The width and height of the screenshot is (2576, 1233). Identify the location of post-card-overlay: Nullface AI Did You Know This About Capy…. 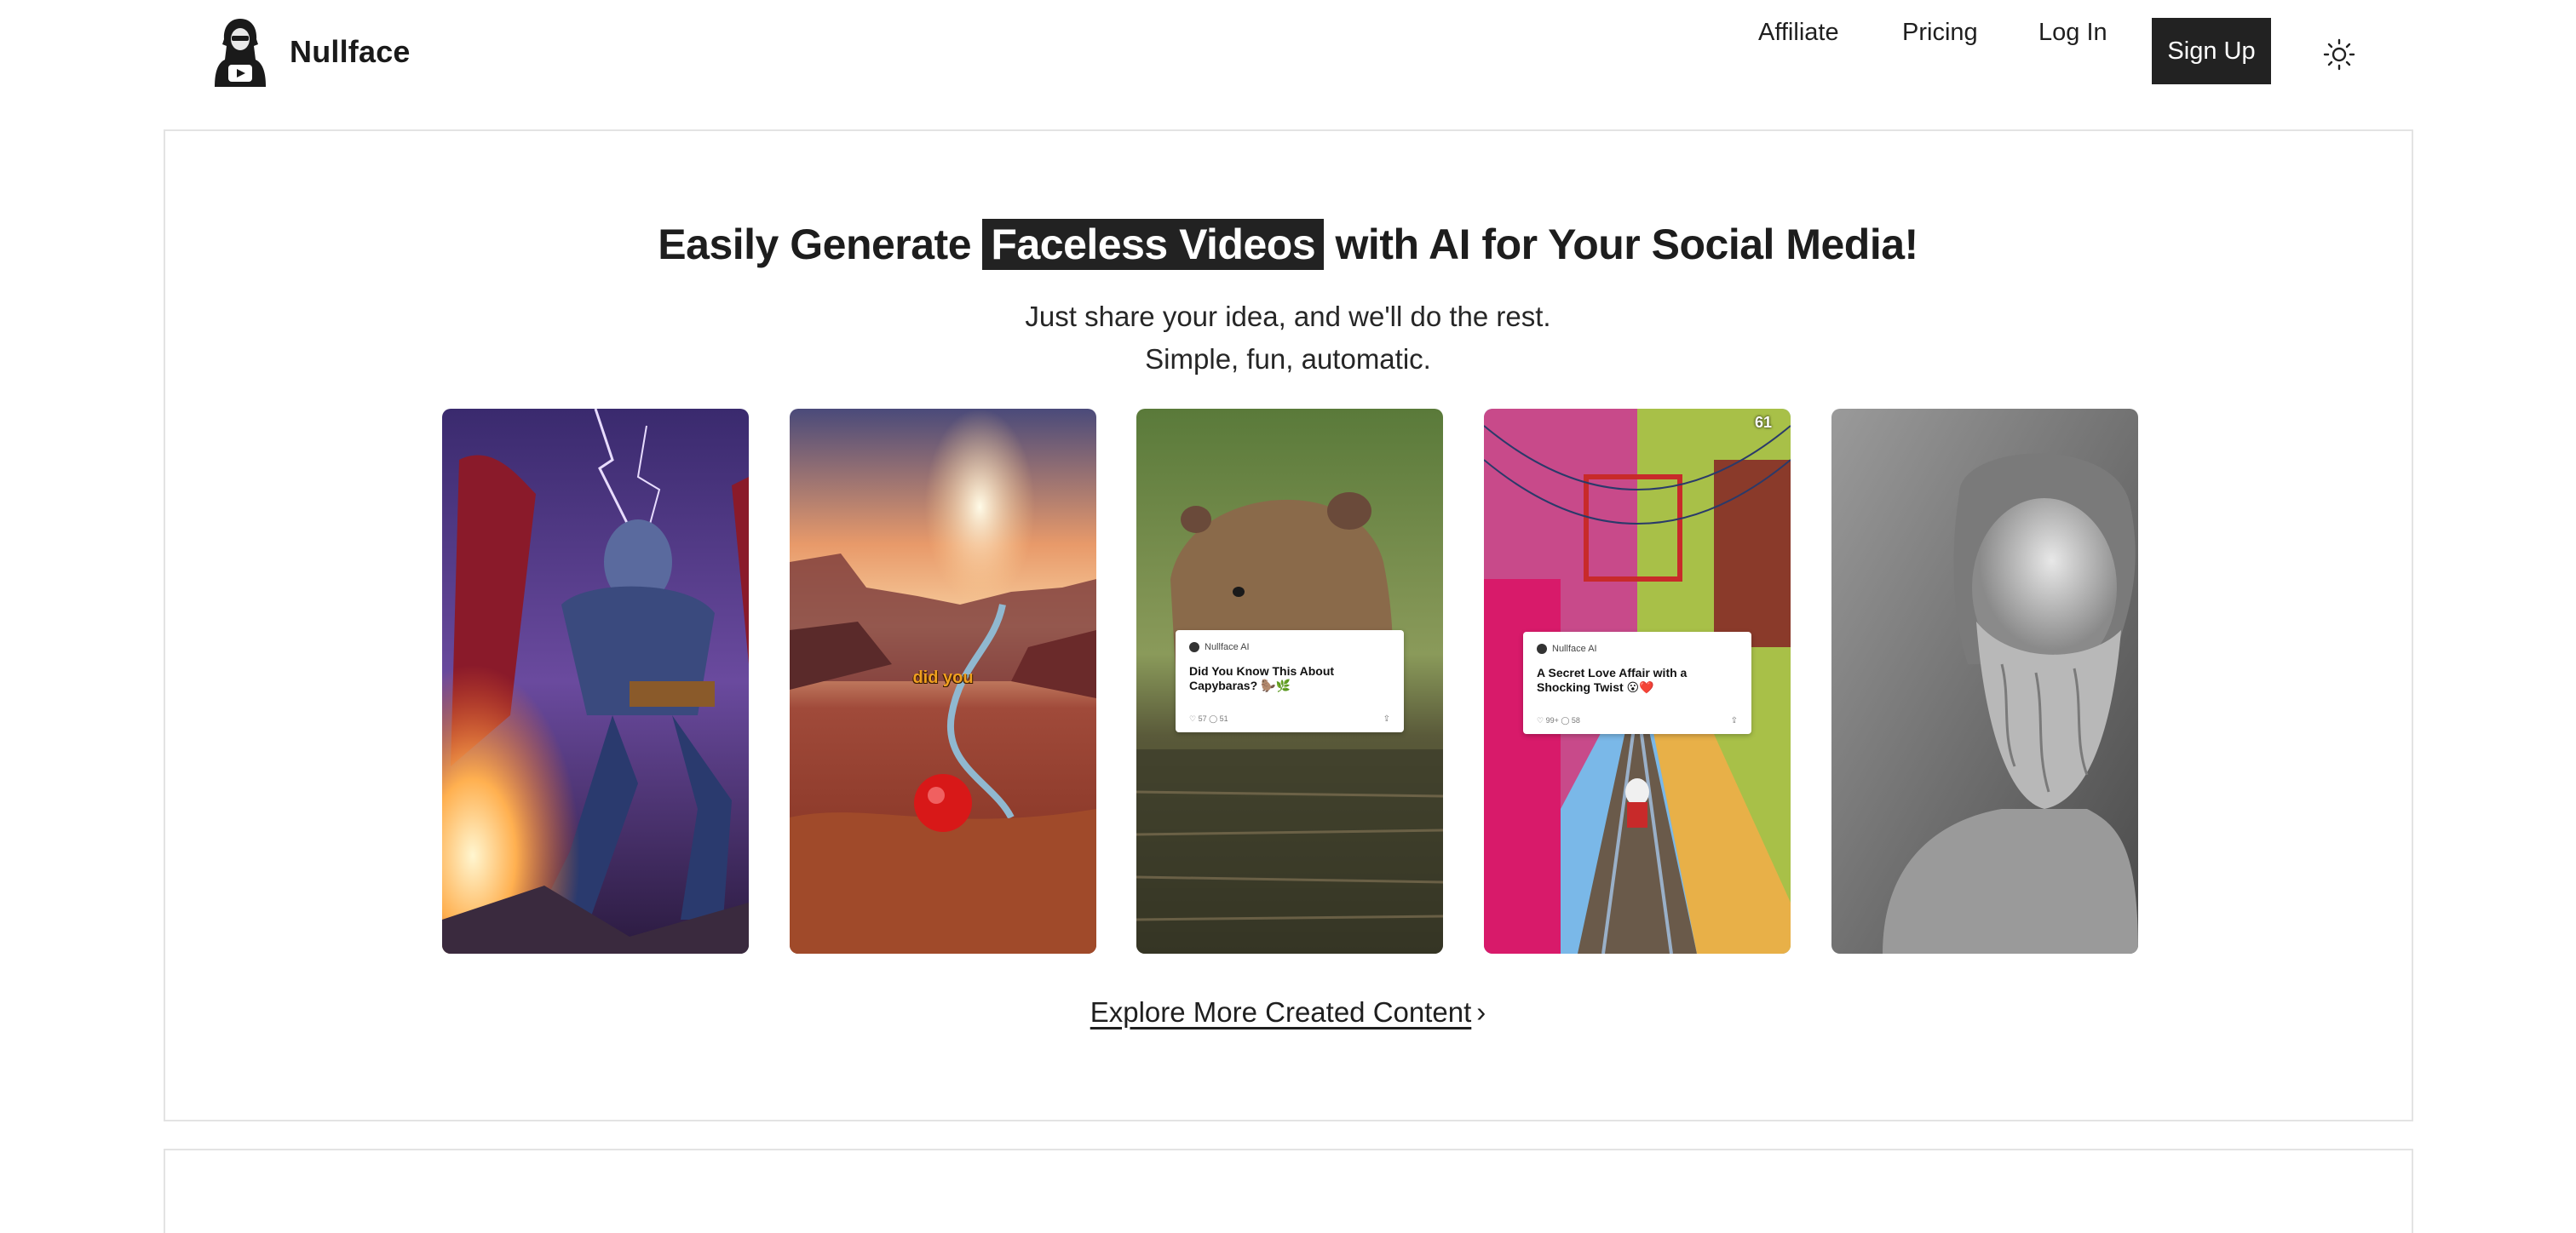
(1290, 681).